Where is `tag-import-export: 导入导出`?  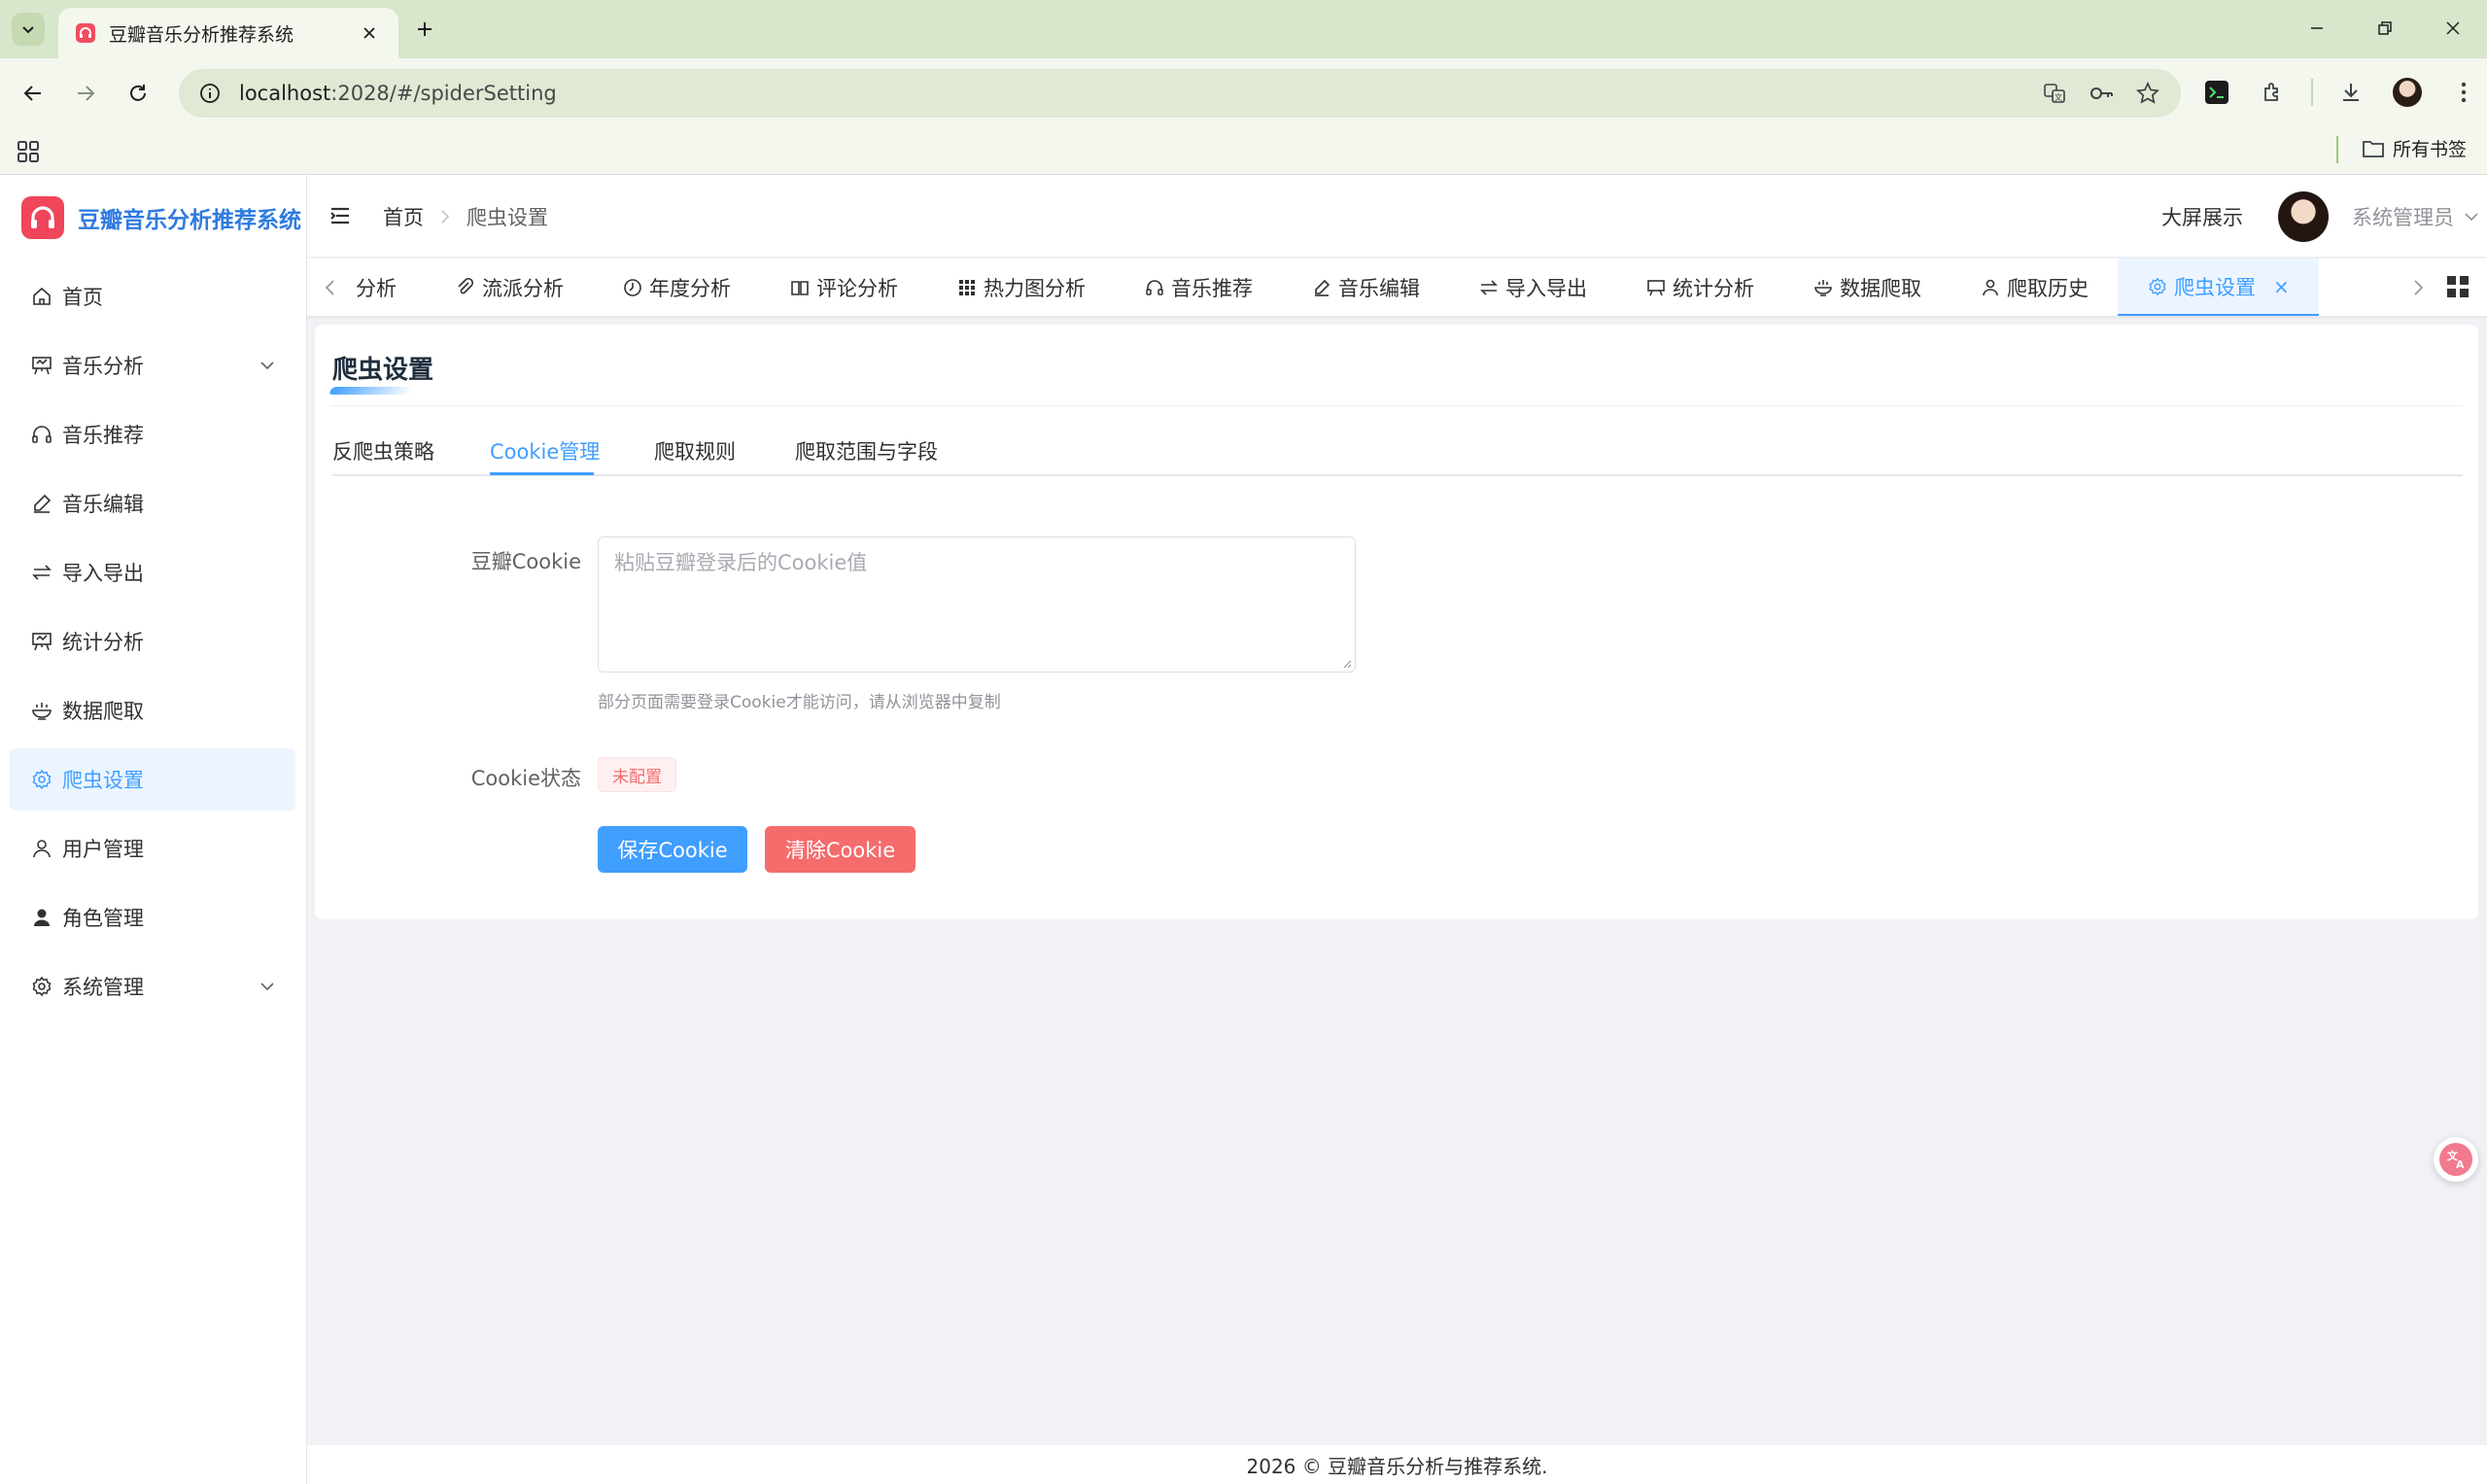
tag-import-export: 导入导出 is located at coordinates (1533, 287).